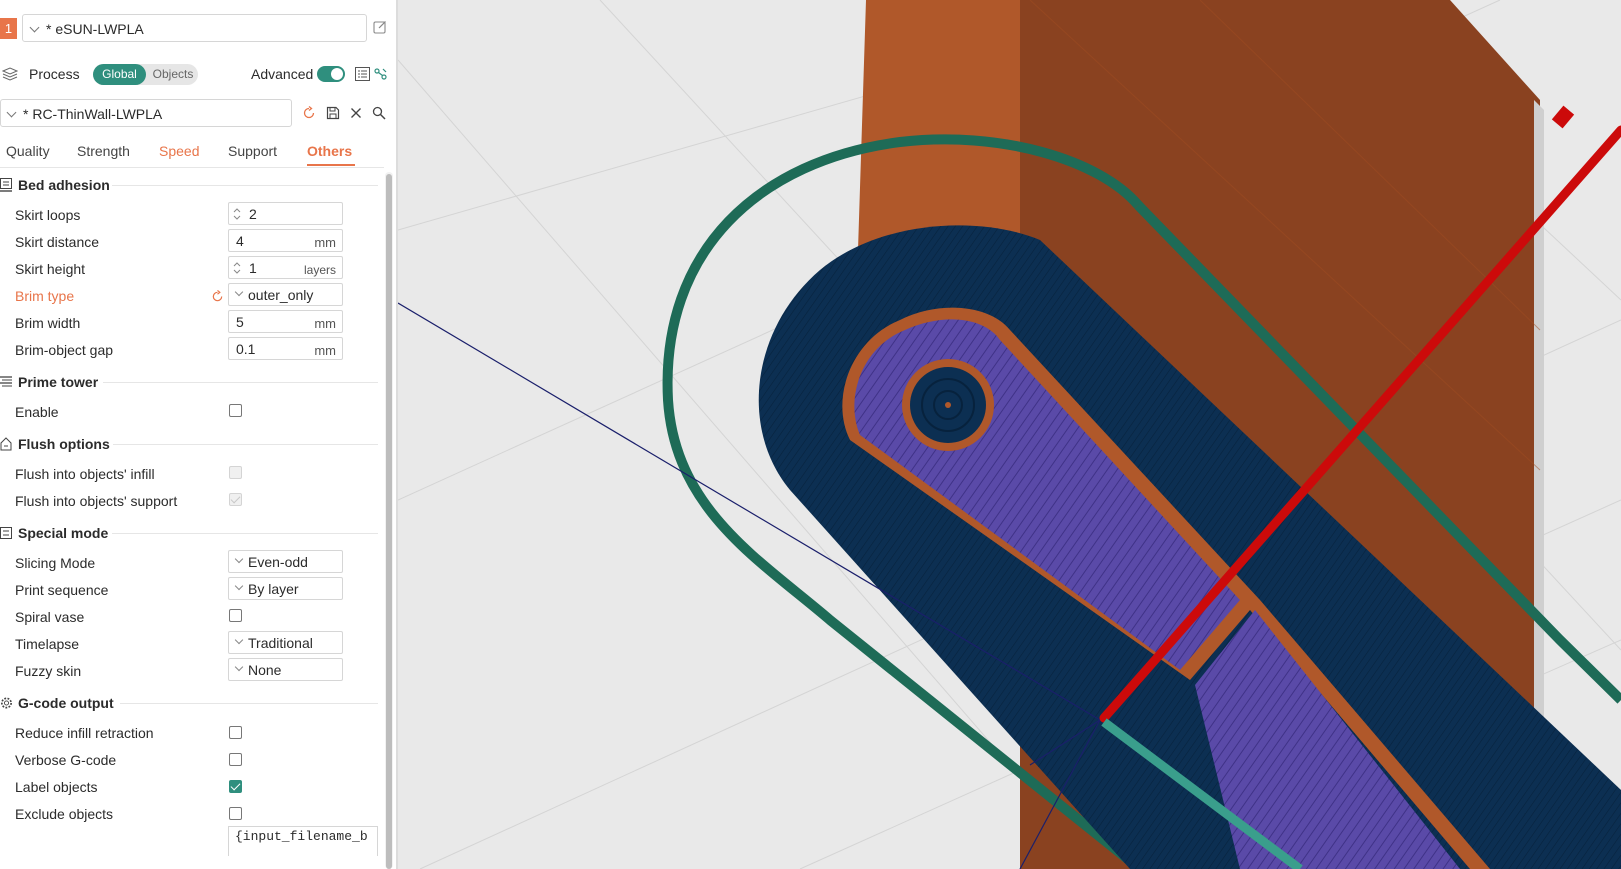 This screenshot has width=1621, height=869. What do you see at coordinates (58, 382) in the screenshot?
I see `section-title: Prime tower` at bounding box center [58, 382].